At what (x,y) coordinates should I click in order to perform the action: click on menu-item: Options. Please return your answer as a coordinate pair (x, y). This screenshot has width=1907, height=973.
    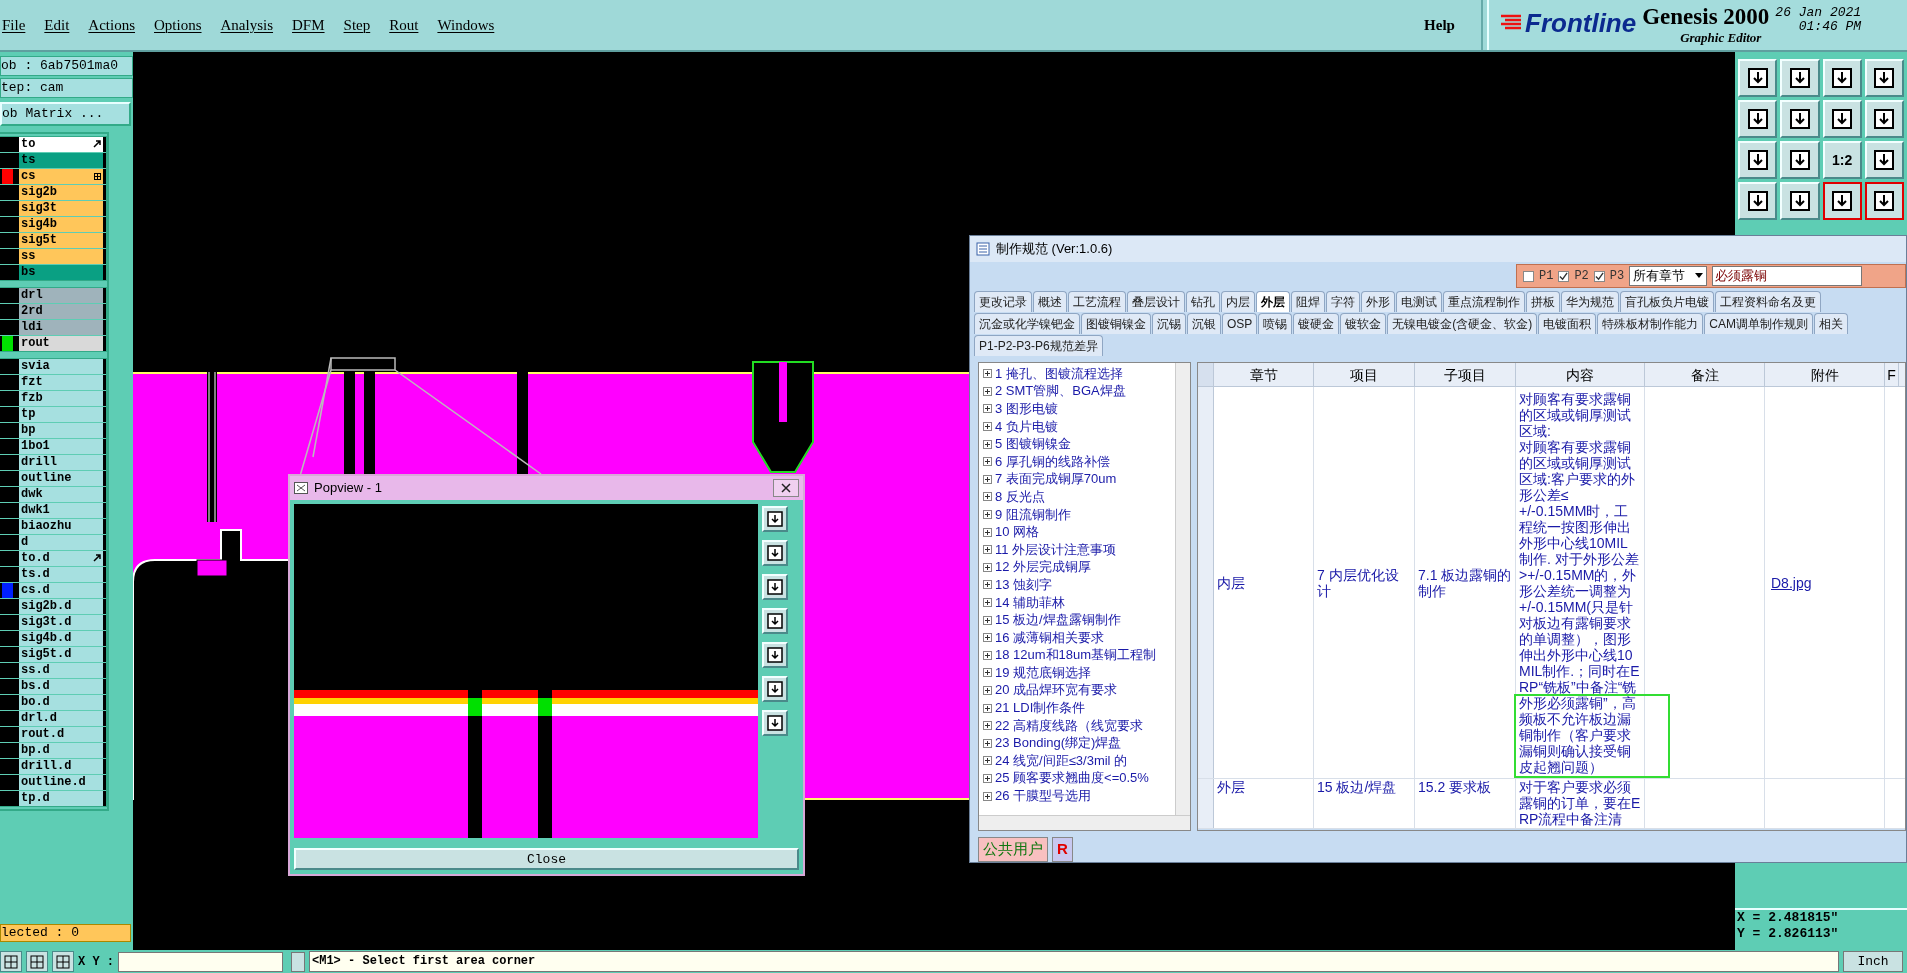
    Looking at the image, I should click on (178, 25).